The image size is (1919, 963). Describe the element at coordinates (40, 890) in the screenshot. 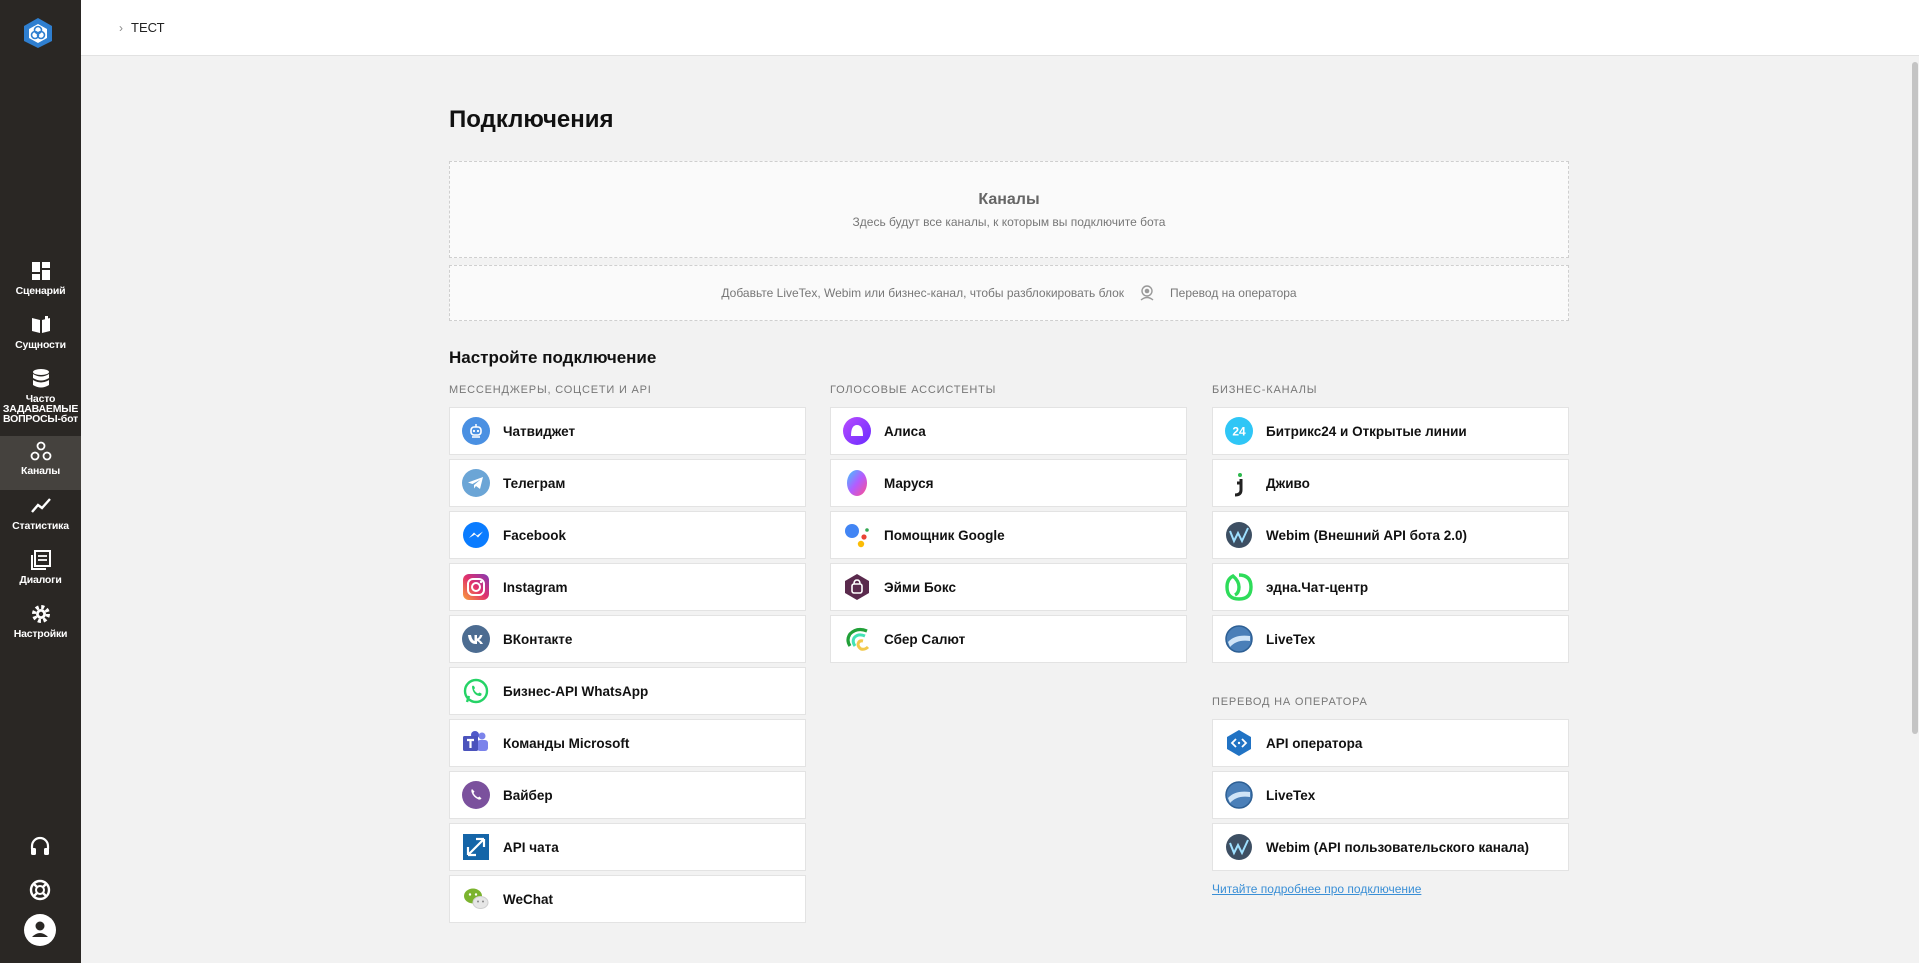

I see `help-lifebuoy-icon` at that location.